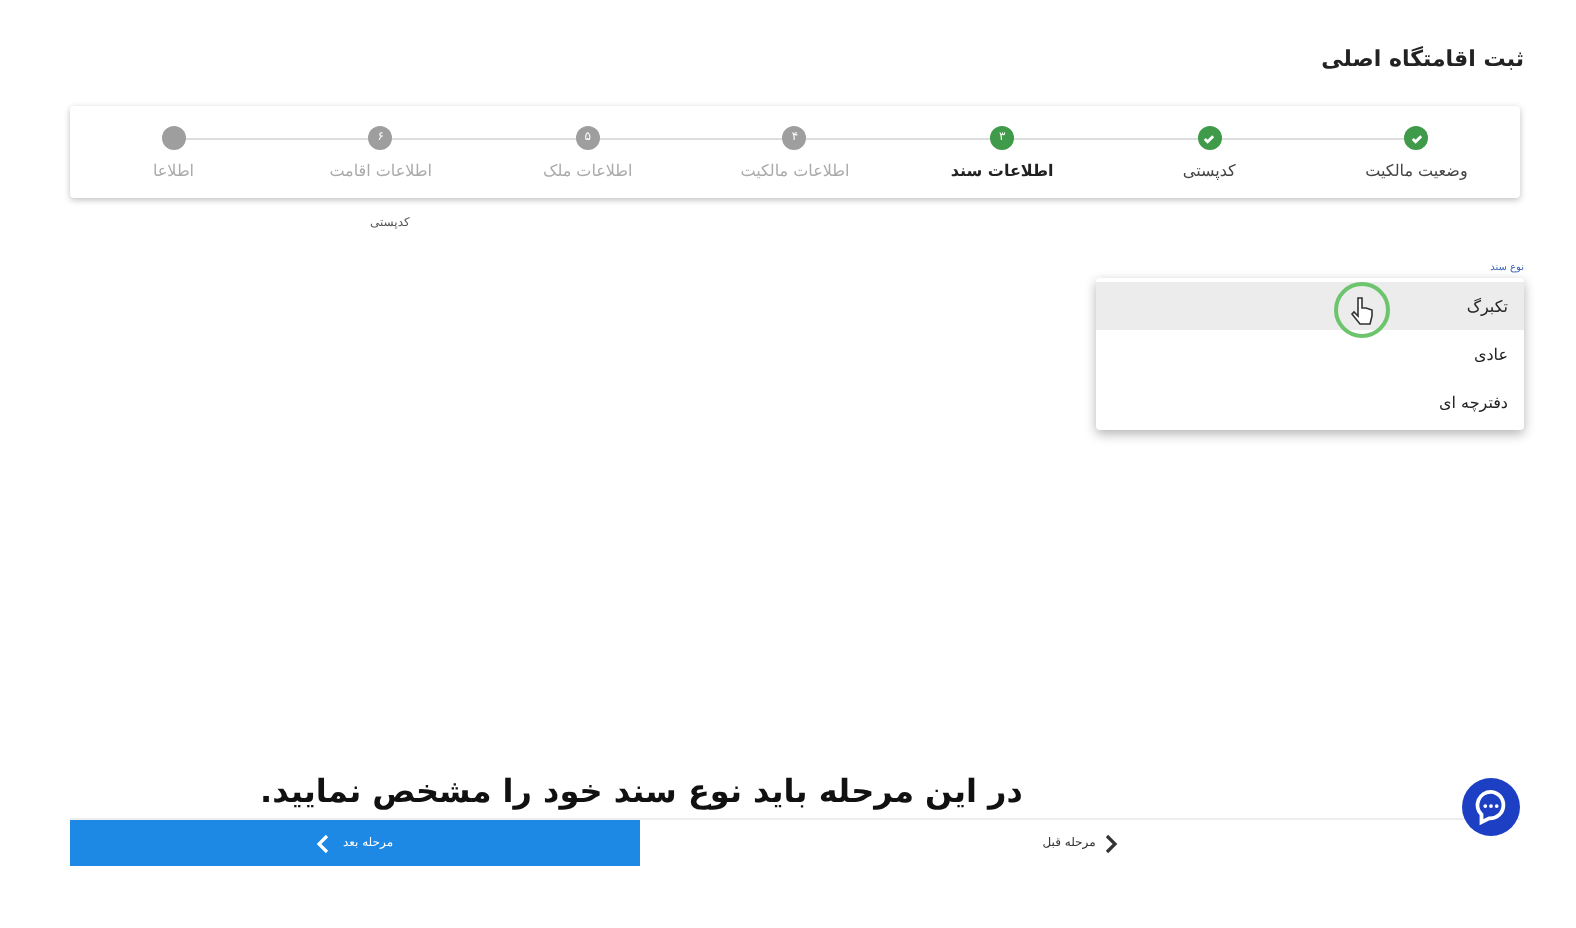 The width and height of the screenshot is (1576, 928). What do you see at coordinates (1002, 171) in the screenshot?
I see `step-label: اطلاعات سند` at bounding box center [1002, 171].